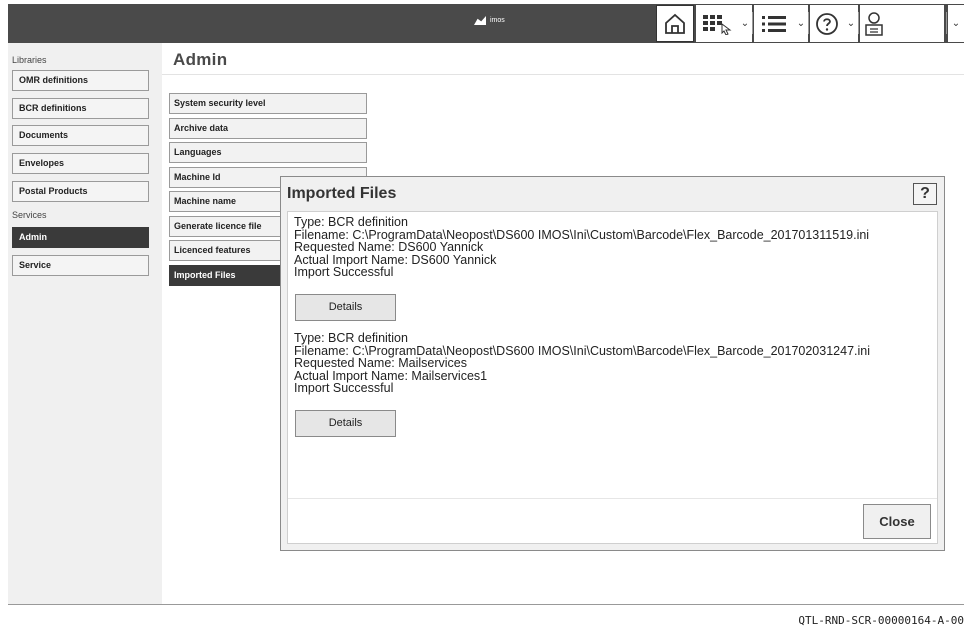 This screenshot has height=627, width=964. I want to click on user-menu-button, so click(902, 23).